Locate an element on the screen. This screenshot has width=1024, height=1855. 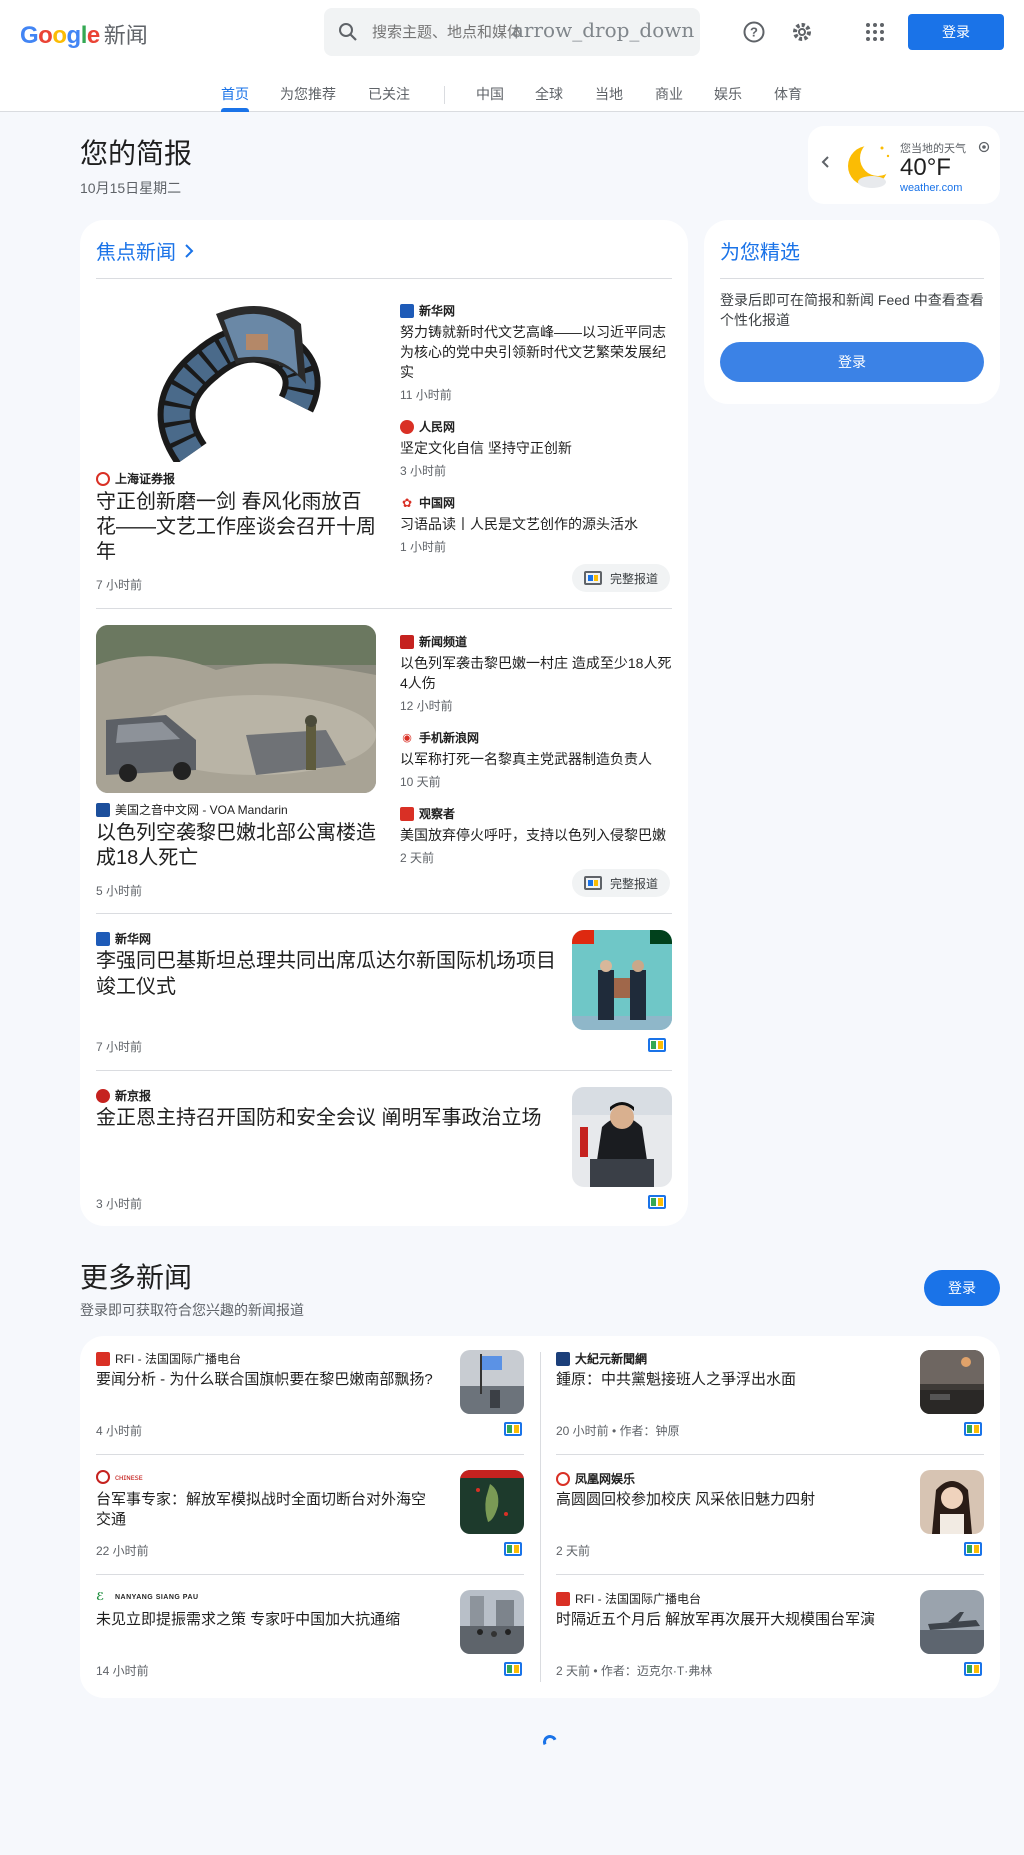
more-headline: 时隔近五个月后 解放军再次展开大规模围台军演 is located at coordinates (726, 1620).